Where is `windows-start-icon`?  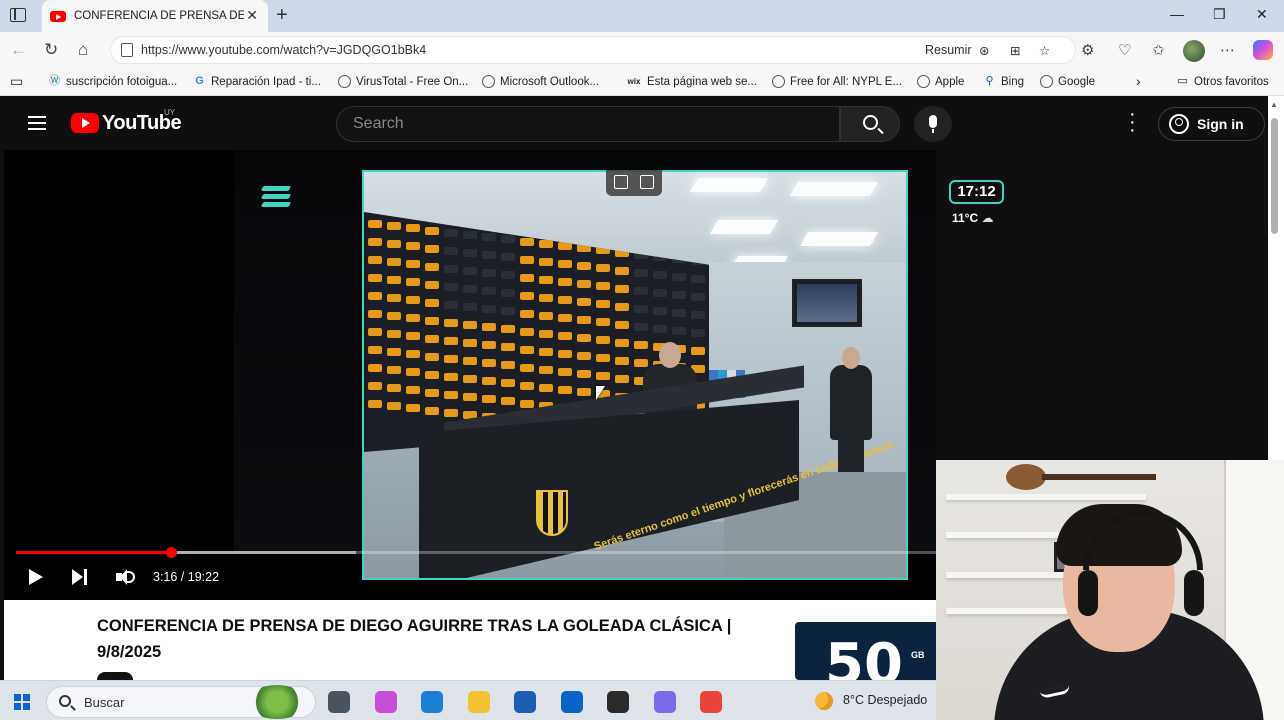
windows-start-icon is located at coordinates (22, 702).